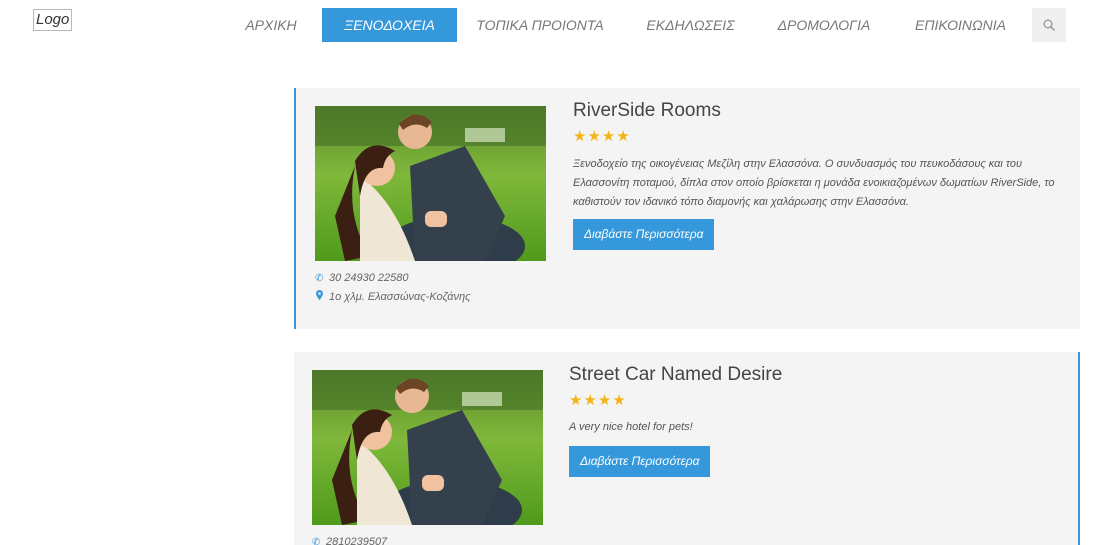 The height and width of the screenshot is (545, 1109). I want to click on search-button, so click(1049, 25).